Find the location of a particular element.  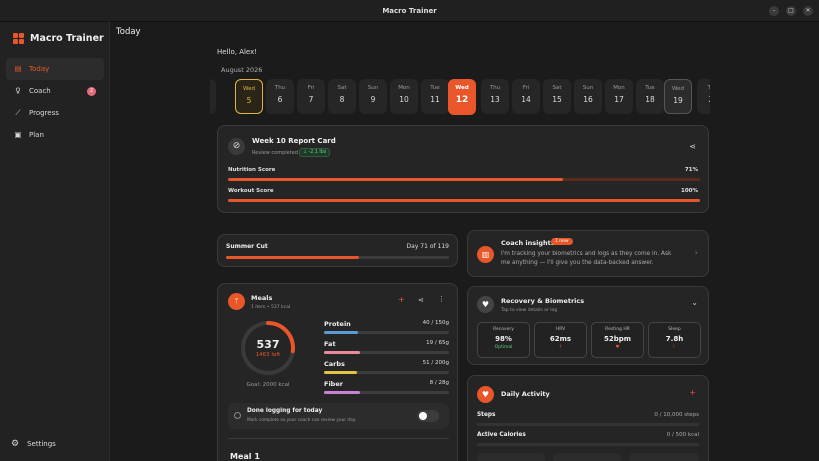

chevron-right-icon: › is located at coordinates (696, 252).